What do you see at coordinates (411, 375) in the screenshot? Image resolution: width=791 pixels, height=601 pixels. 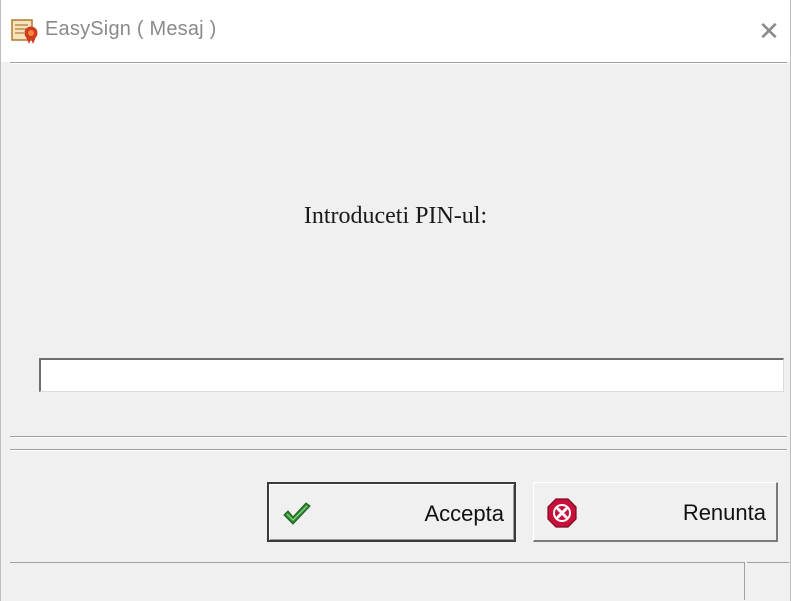 I see `pin-input` at bounding box center [411, 375].